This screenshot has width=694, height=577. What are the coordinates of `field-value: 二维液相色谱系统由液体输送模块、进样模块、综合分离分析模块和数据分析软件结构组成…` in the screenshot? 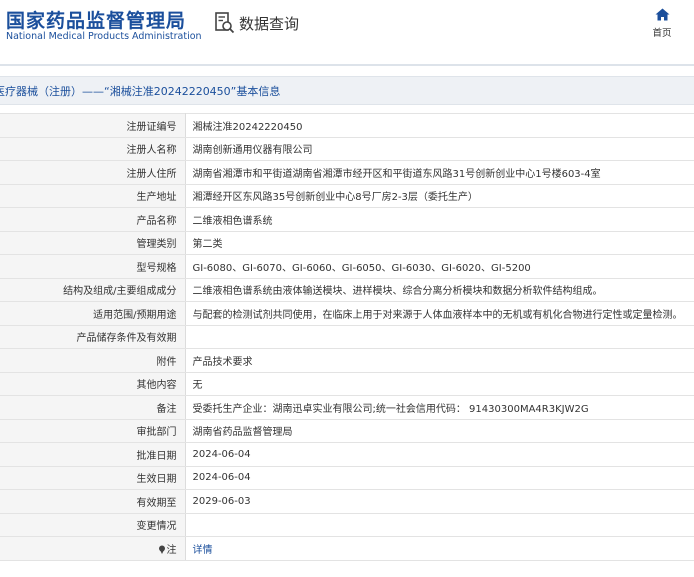 It's located at (439, 290).